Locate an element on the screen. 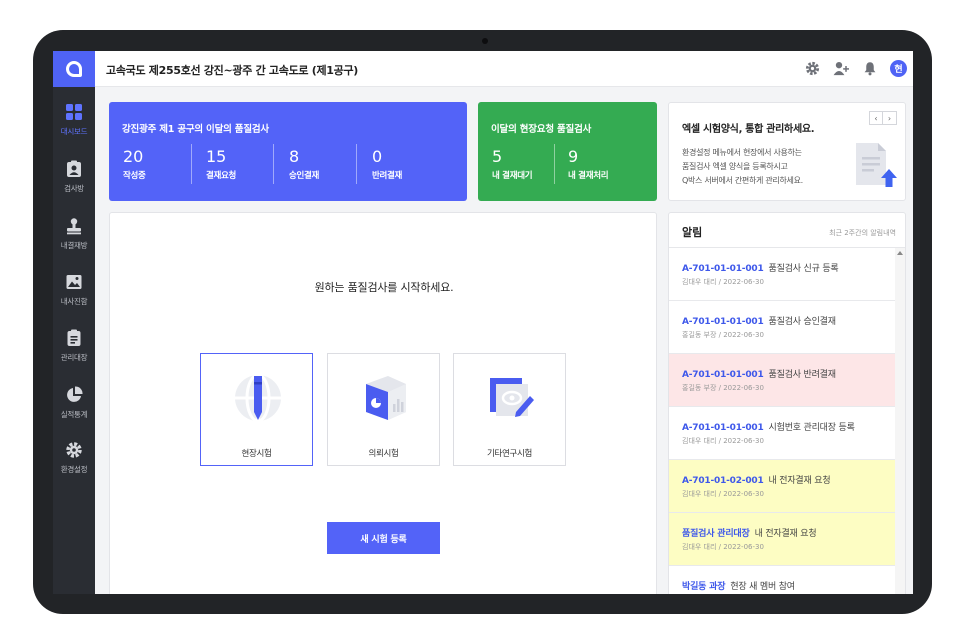 The height and width of the screenshot is (642, 964). notifications-header: 알림 최근 2주간의 알림내역 is located at coordinates (787, 230).